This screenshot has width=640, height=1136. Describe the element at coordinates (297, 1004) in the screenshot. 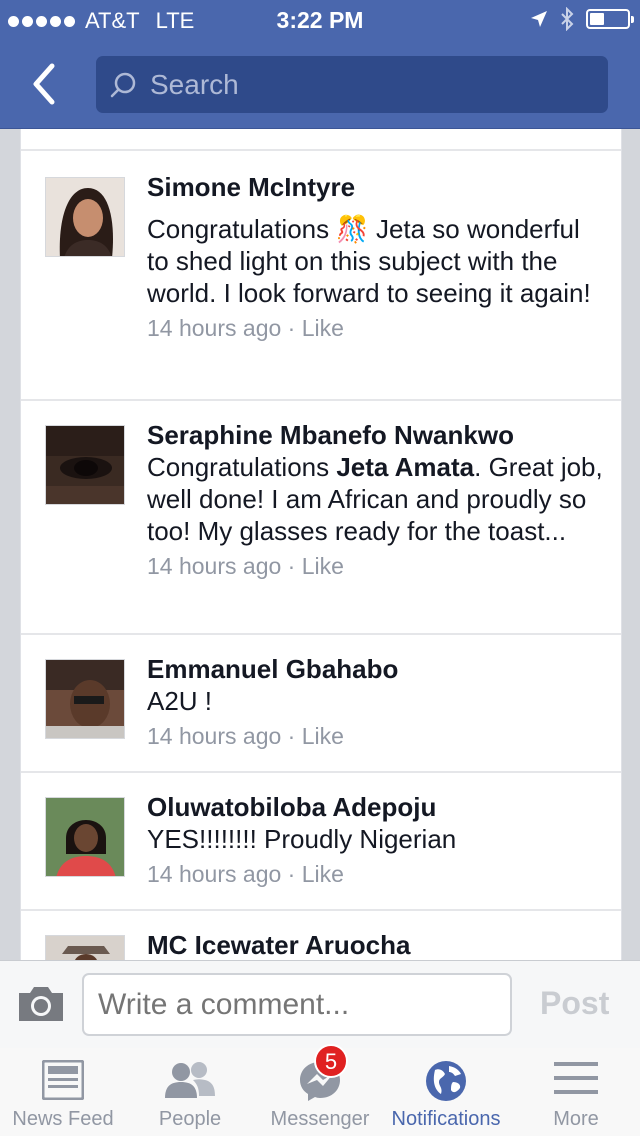

I see `comment-input` at that location.